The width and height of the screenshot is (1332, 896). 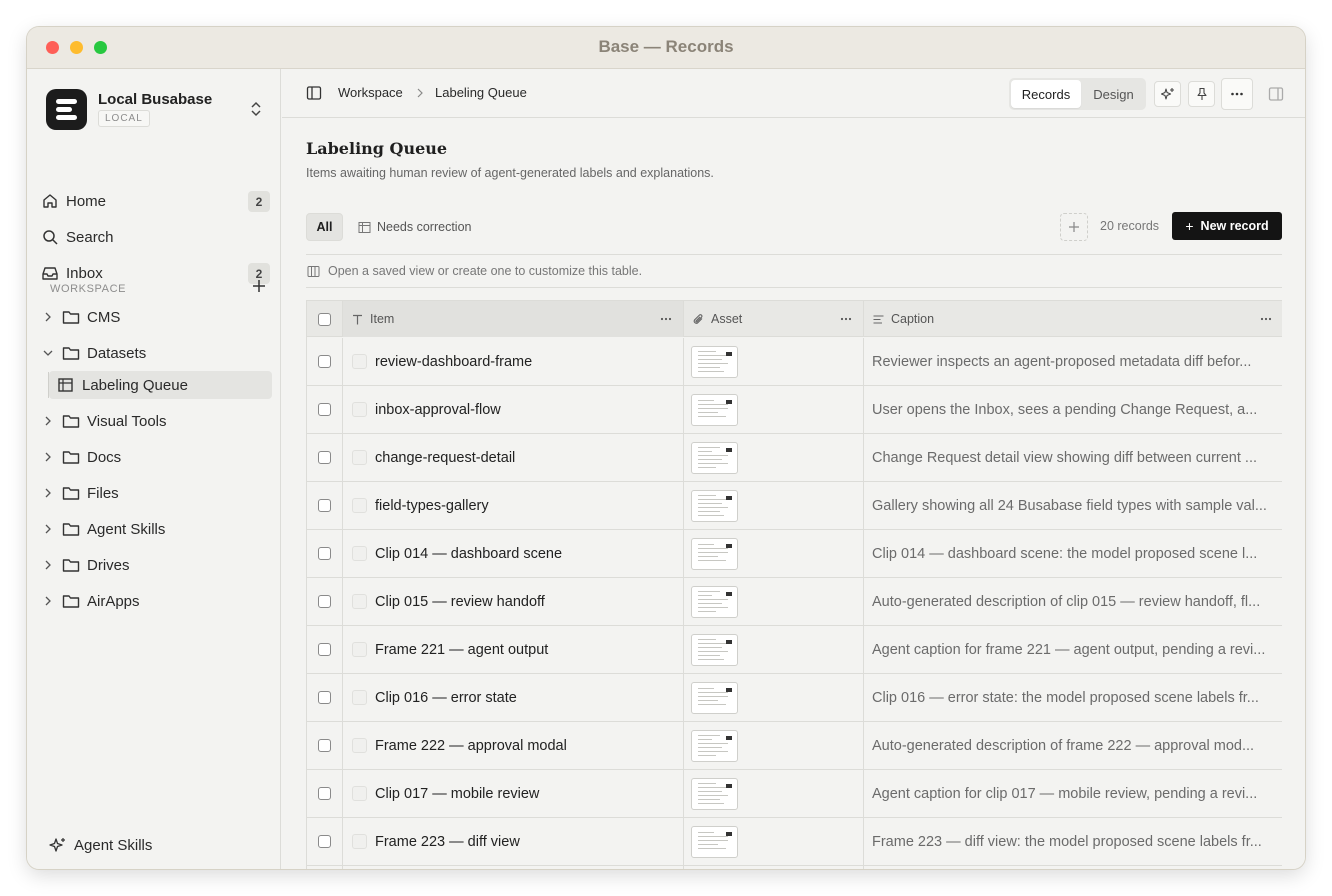 What do you see at coordinates (1073, 867) in the screenshot?
I see `caption-cell` at bounding box center [1073, 867].